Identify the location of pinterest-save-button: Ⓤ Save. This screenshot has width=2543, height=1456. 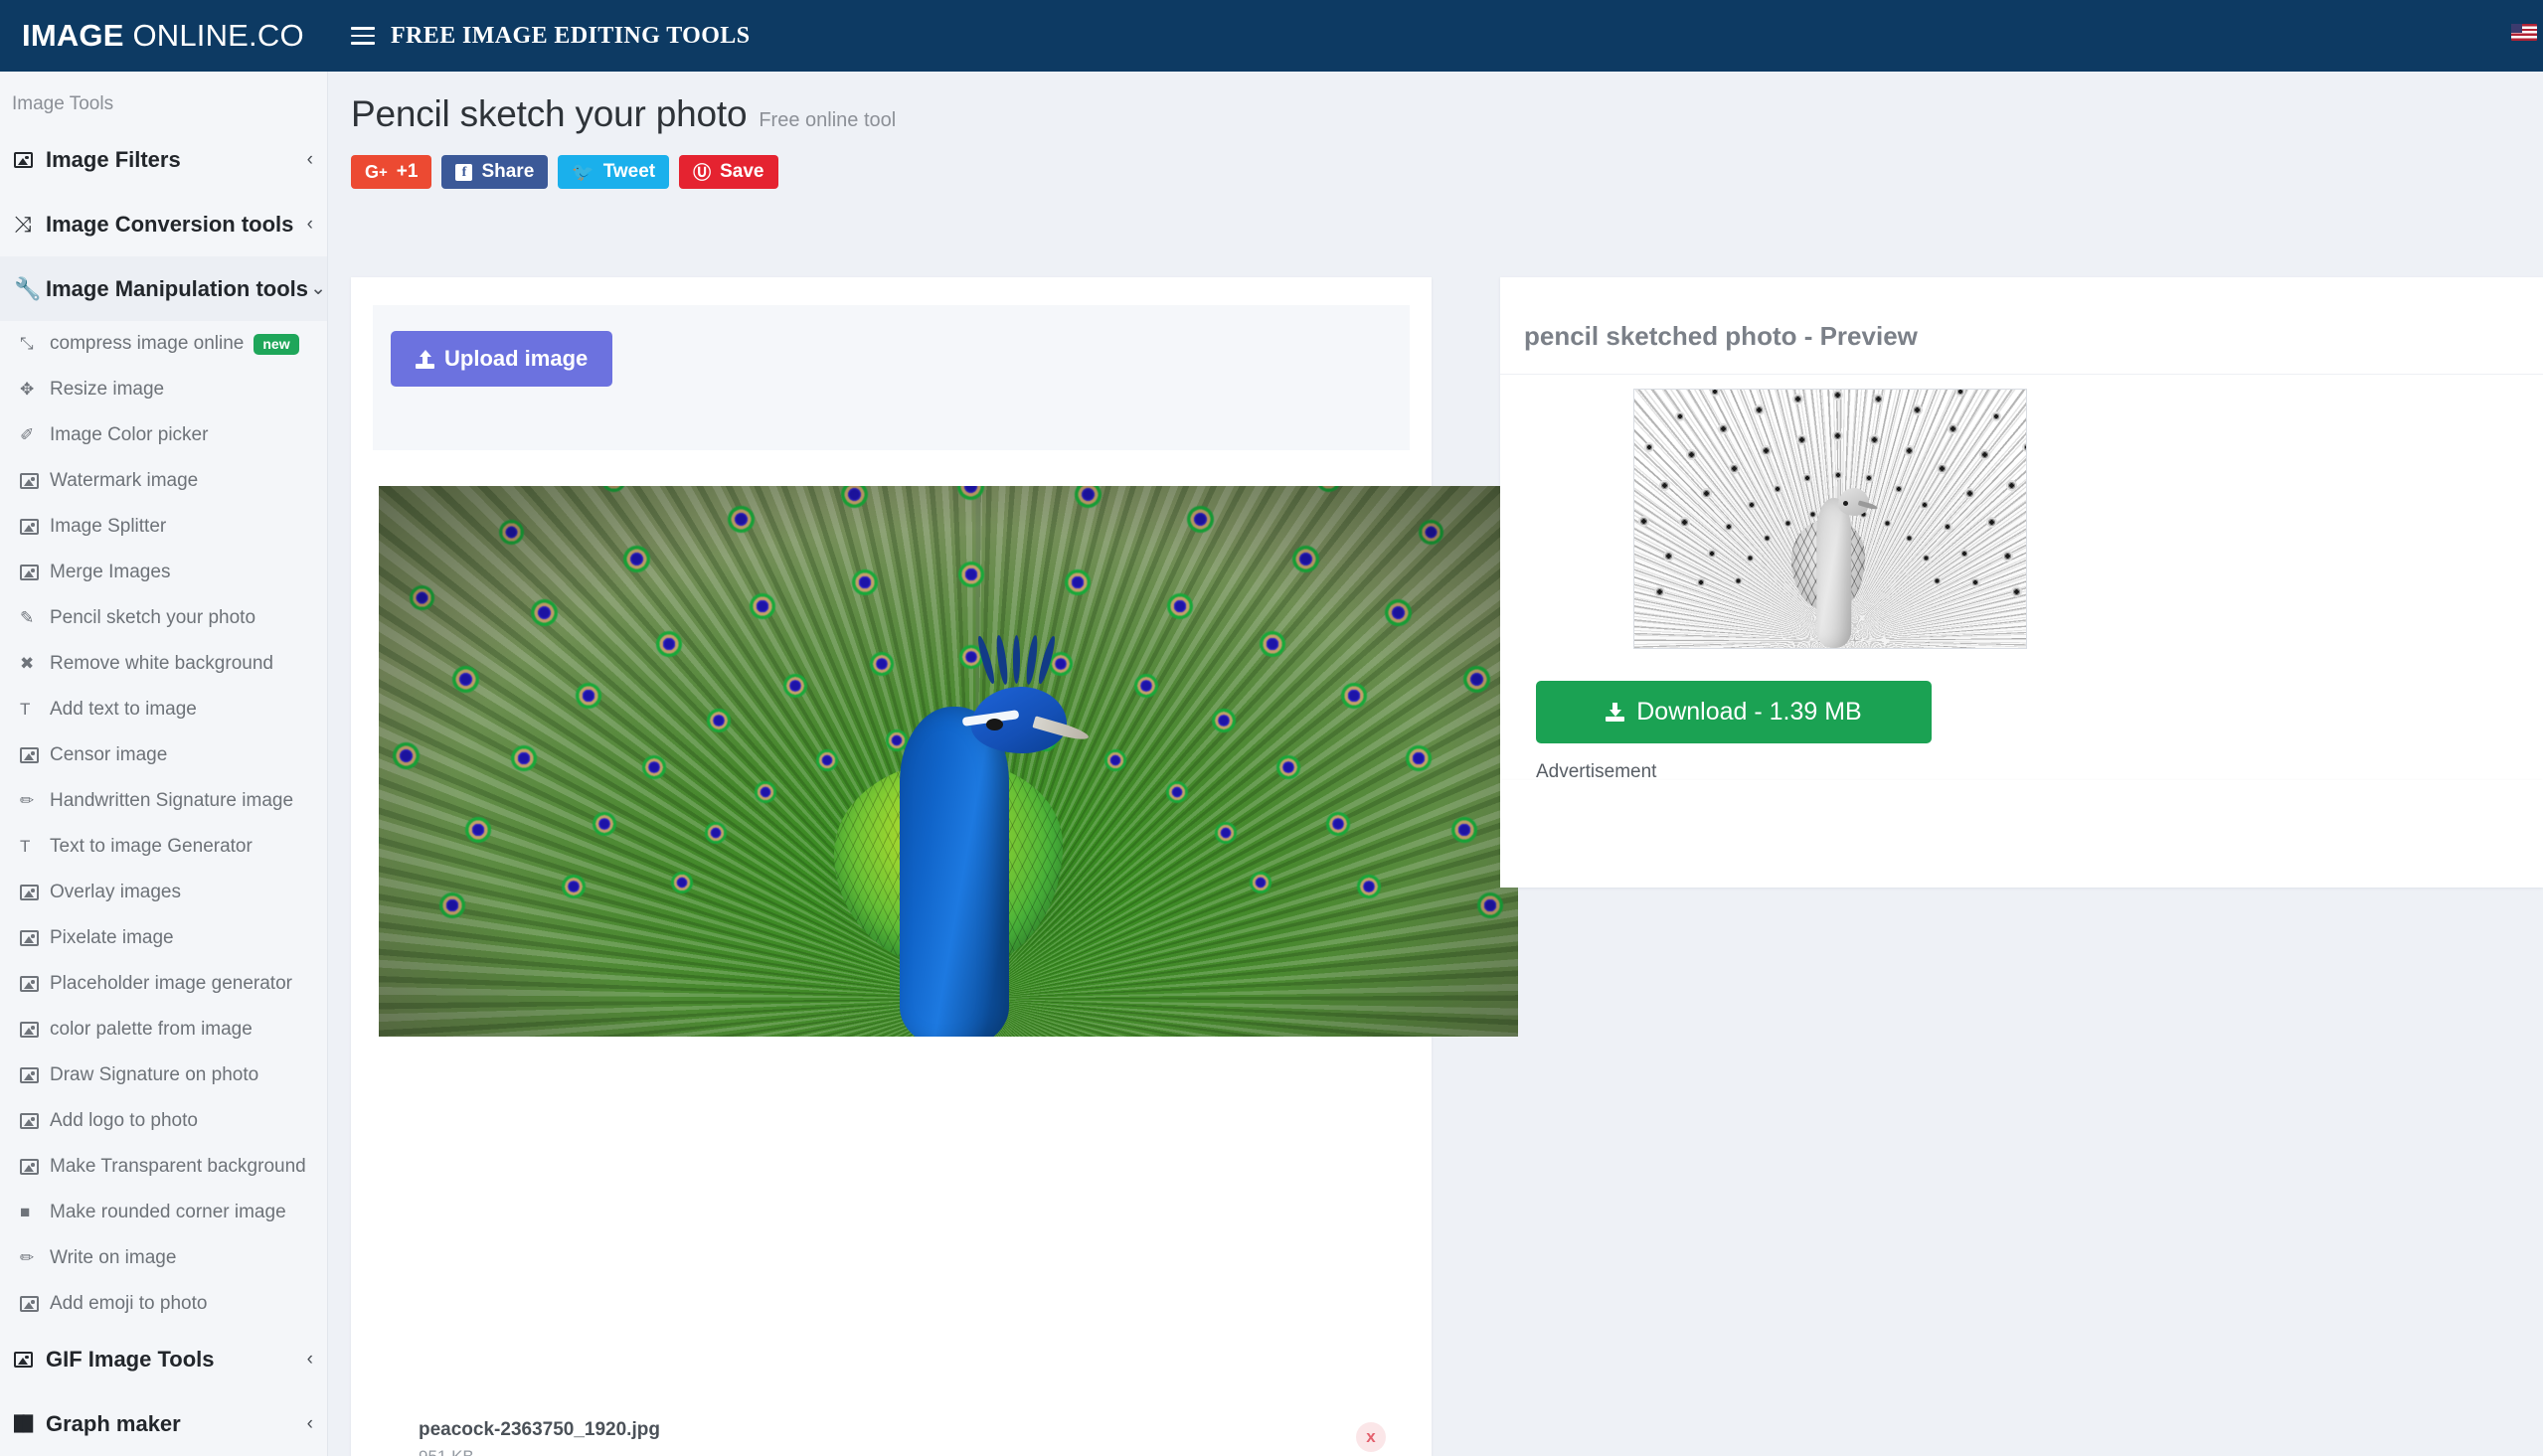
(728, 172).